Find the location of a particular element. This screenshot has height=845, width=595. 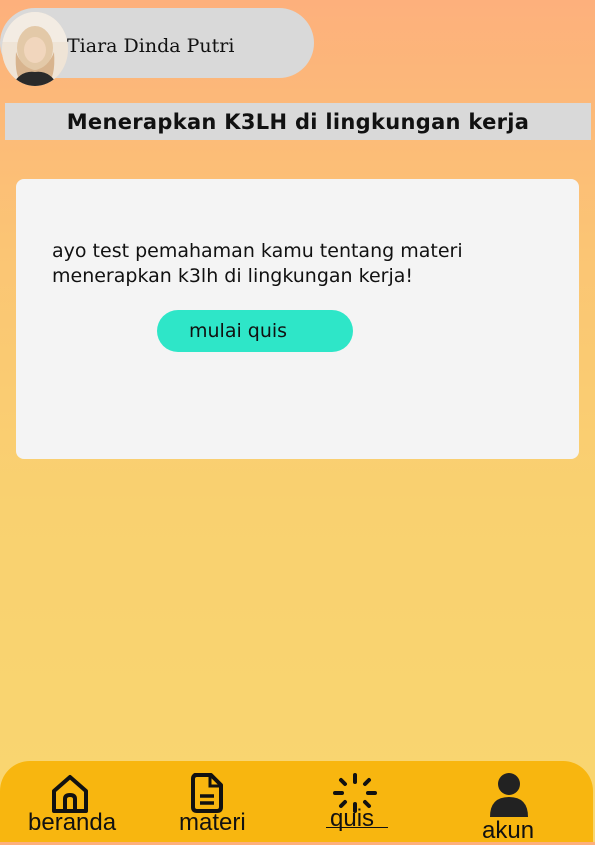

nav-label-akun: akun is located at coordinates (508, 830).